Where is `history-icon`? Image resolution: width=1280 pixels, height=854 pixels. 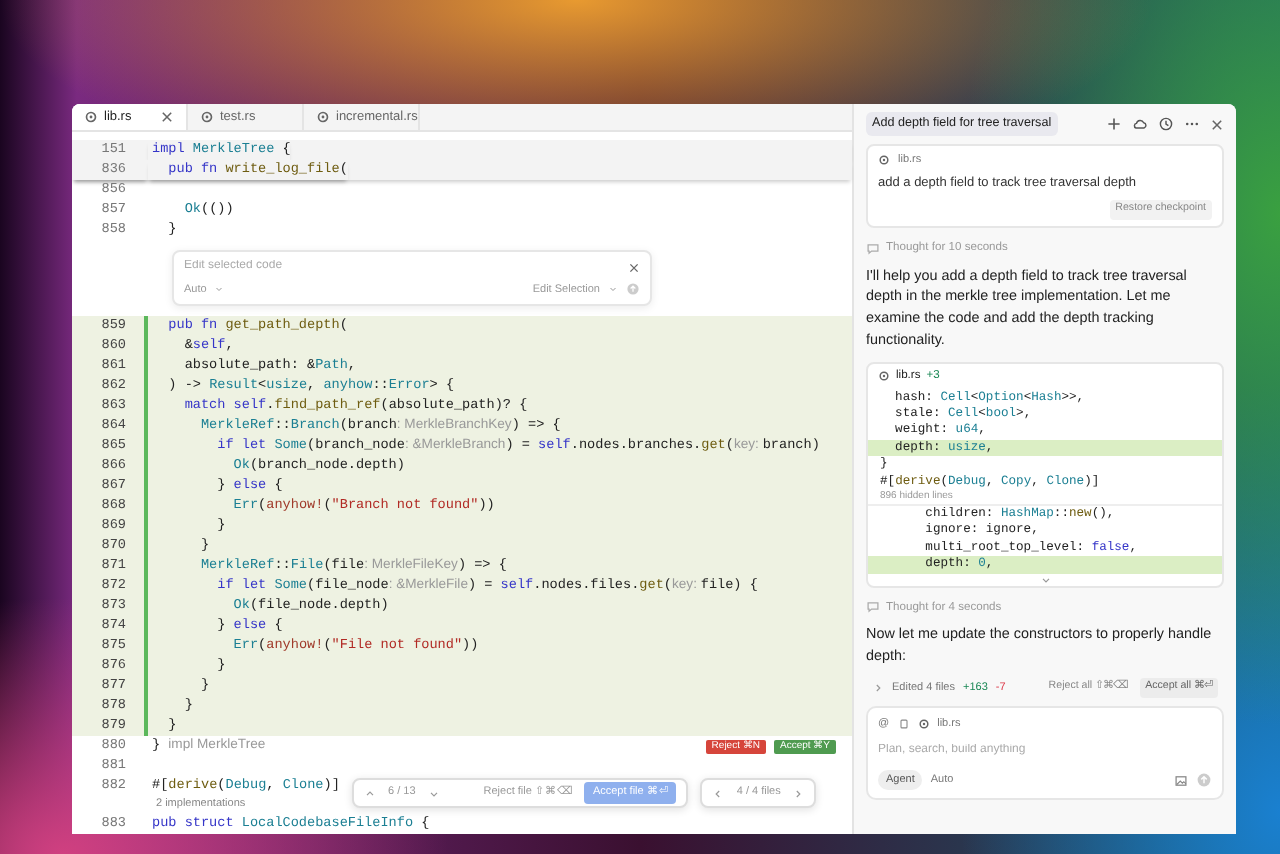
history-icon is located at coordinates (1166, 124).